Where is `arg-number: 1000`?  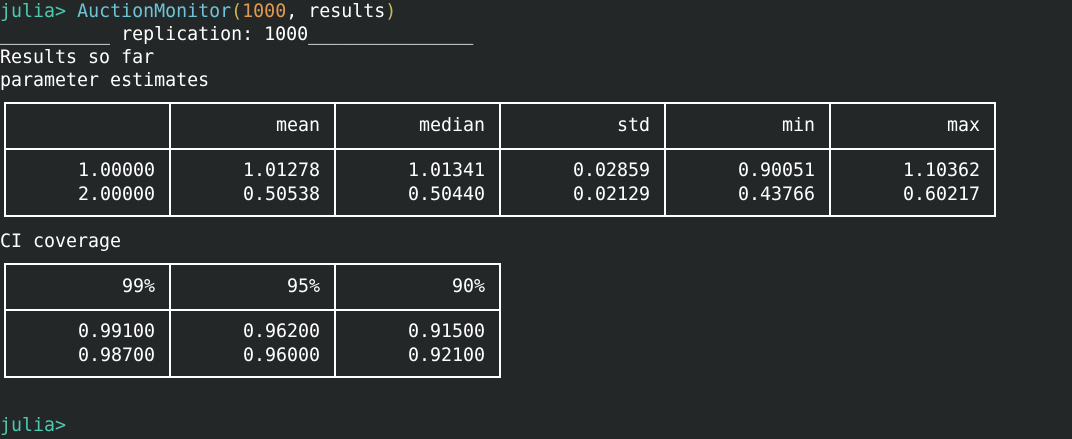 arg-number: 1000 is located at coordinates (264, 11).